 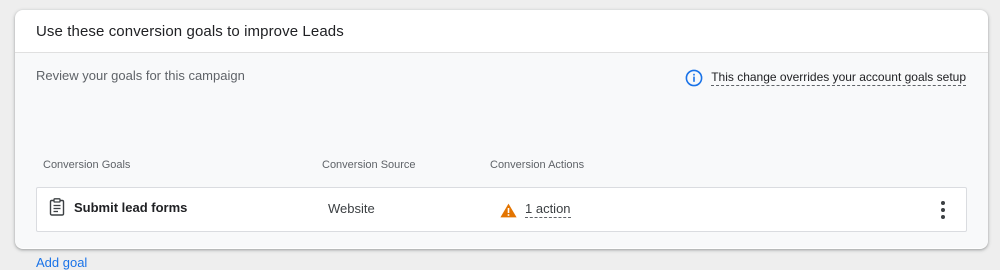 What do you see at coordinates (369, 165) in the screenshot?
I see `column-header-source: Conversion Source` at bounding box center [369, 165].